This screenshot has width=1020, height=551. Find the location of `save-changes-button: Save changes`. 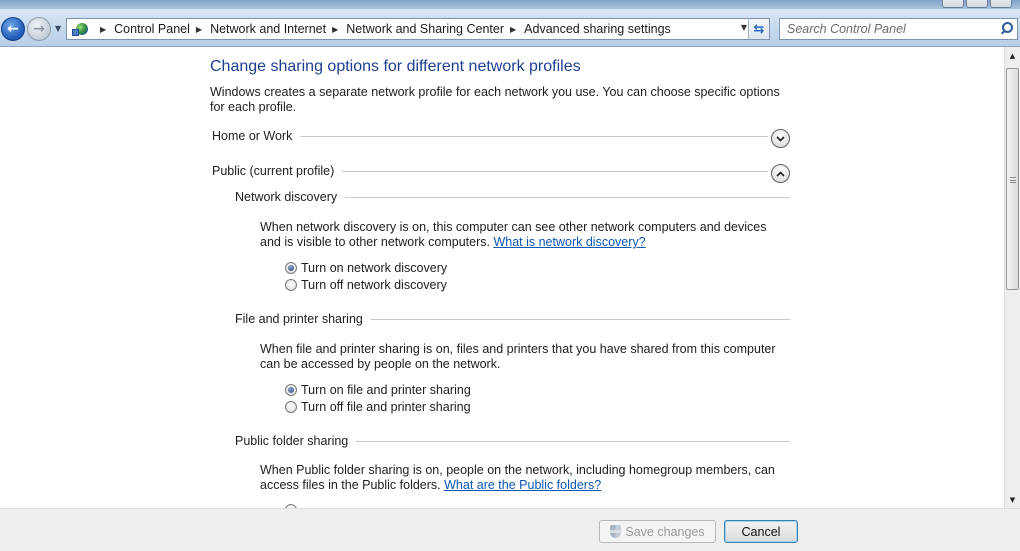

save-changes-button: Save changes is located at coordinates (657, 531).